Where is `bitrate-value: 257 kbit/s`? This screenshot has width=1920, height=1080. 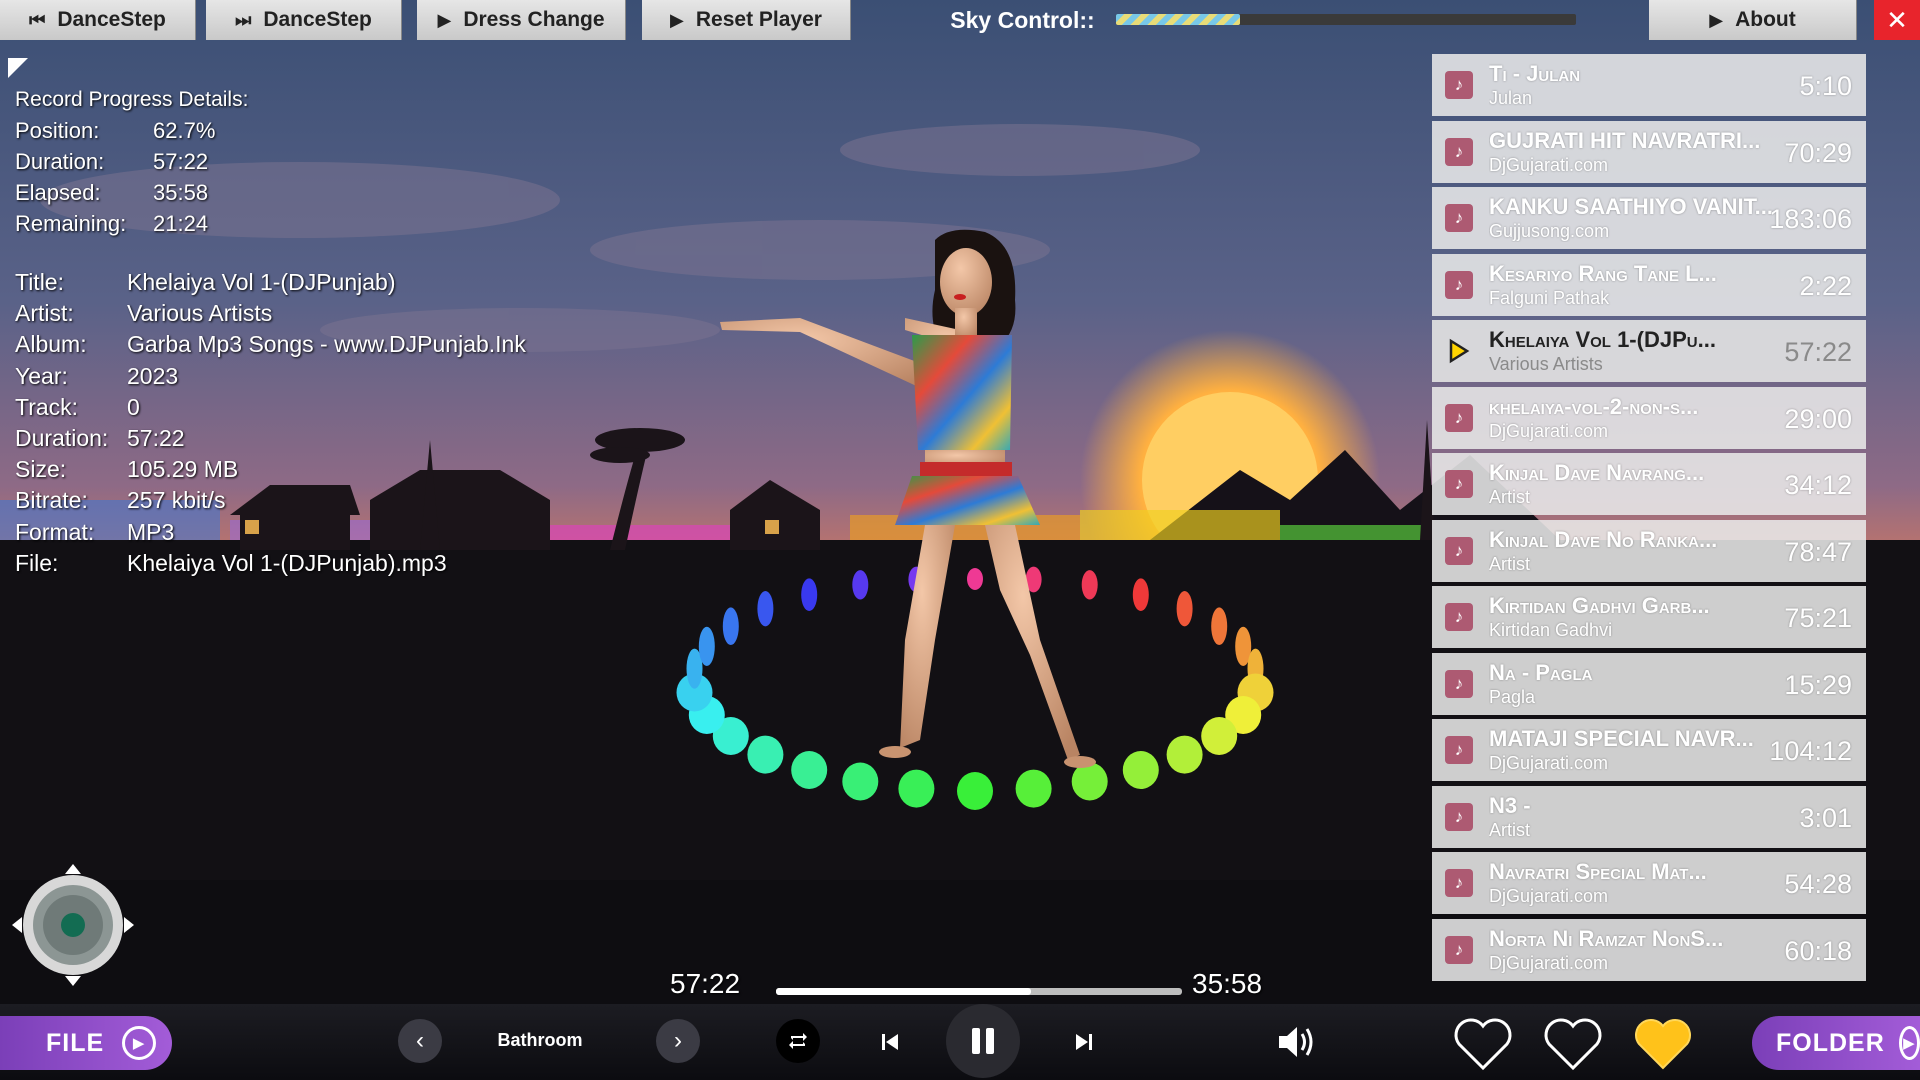 bitrate-value: 257 kbit/s is located at coordinates (176, 500).